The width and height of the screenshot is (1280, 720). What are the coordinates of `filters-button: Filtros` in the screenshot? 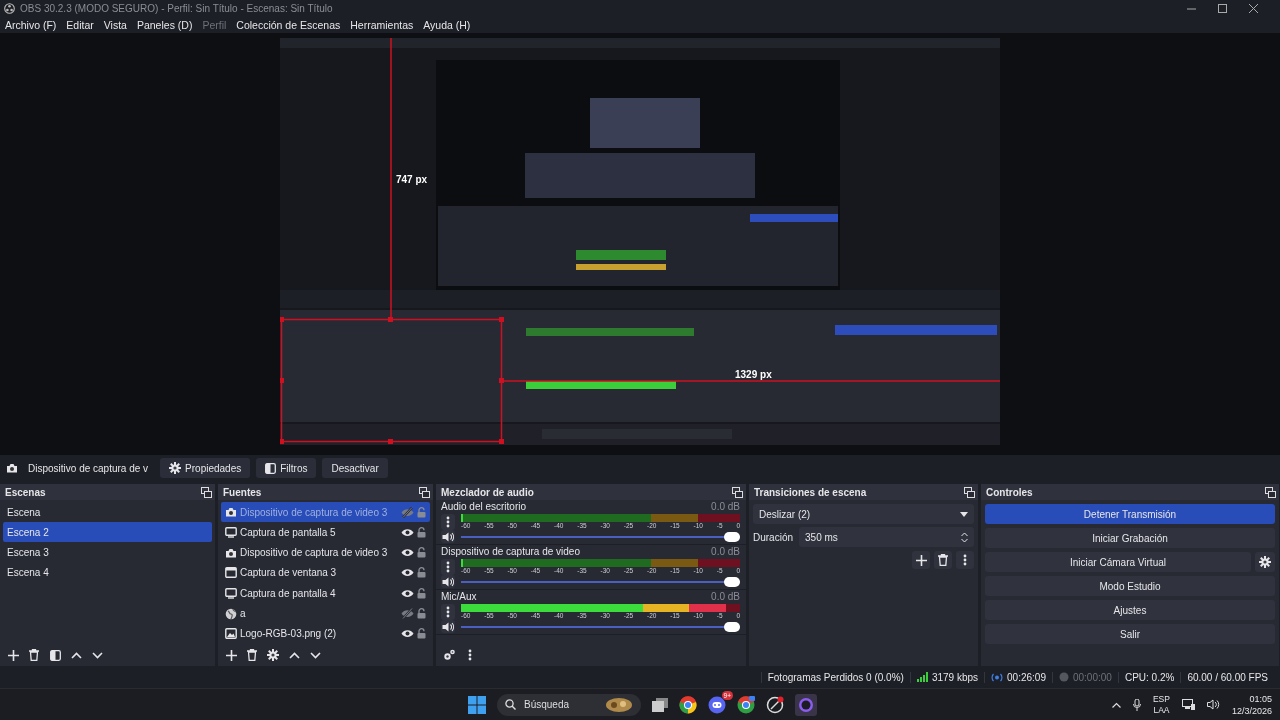 It's located at (286, 468).